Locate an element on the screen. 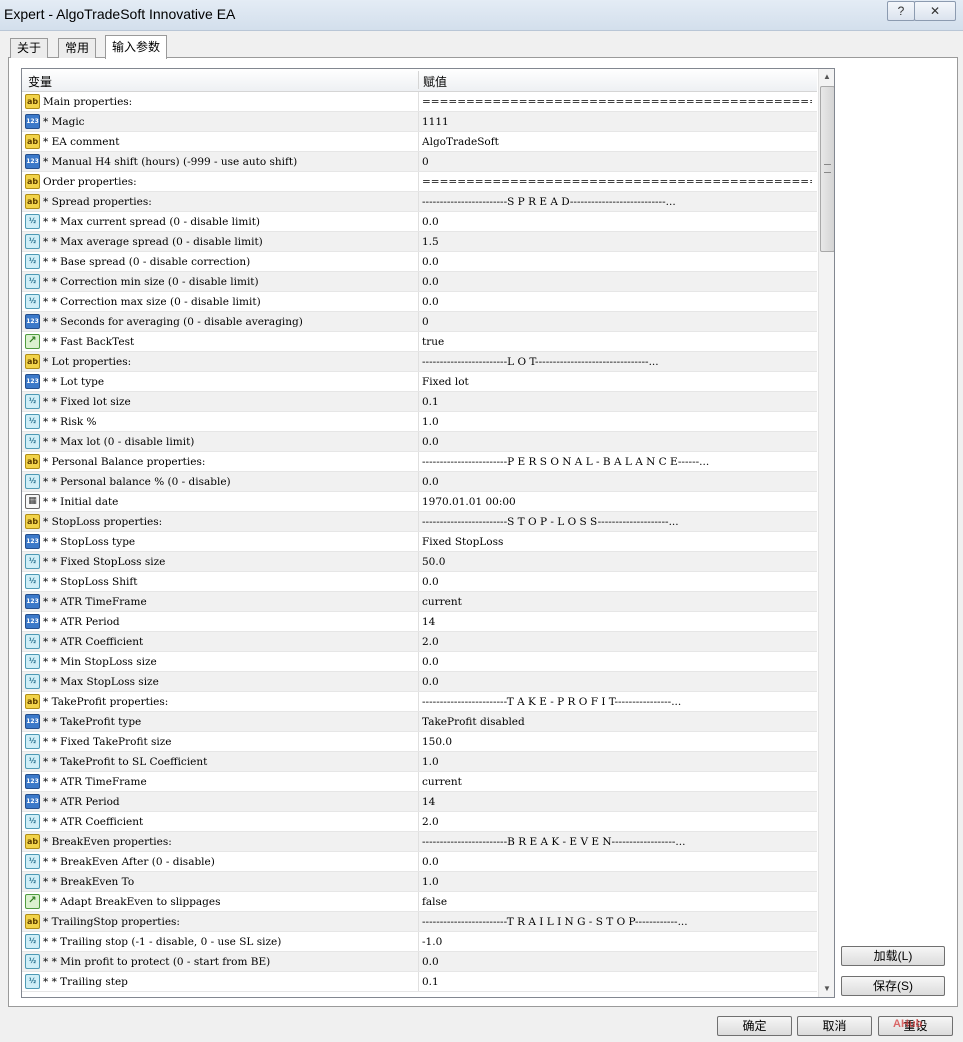  parameter-value: AlgoTradeSoft is located at coordinates (617, 142).